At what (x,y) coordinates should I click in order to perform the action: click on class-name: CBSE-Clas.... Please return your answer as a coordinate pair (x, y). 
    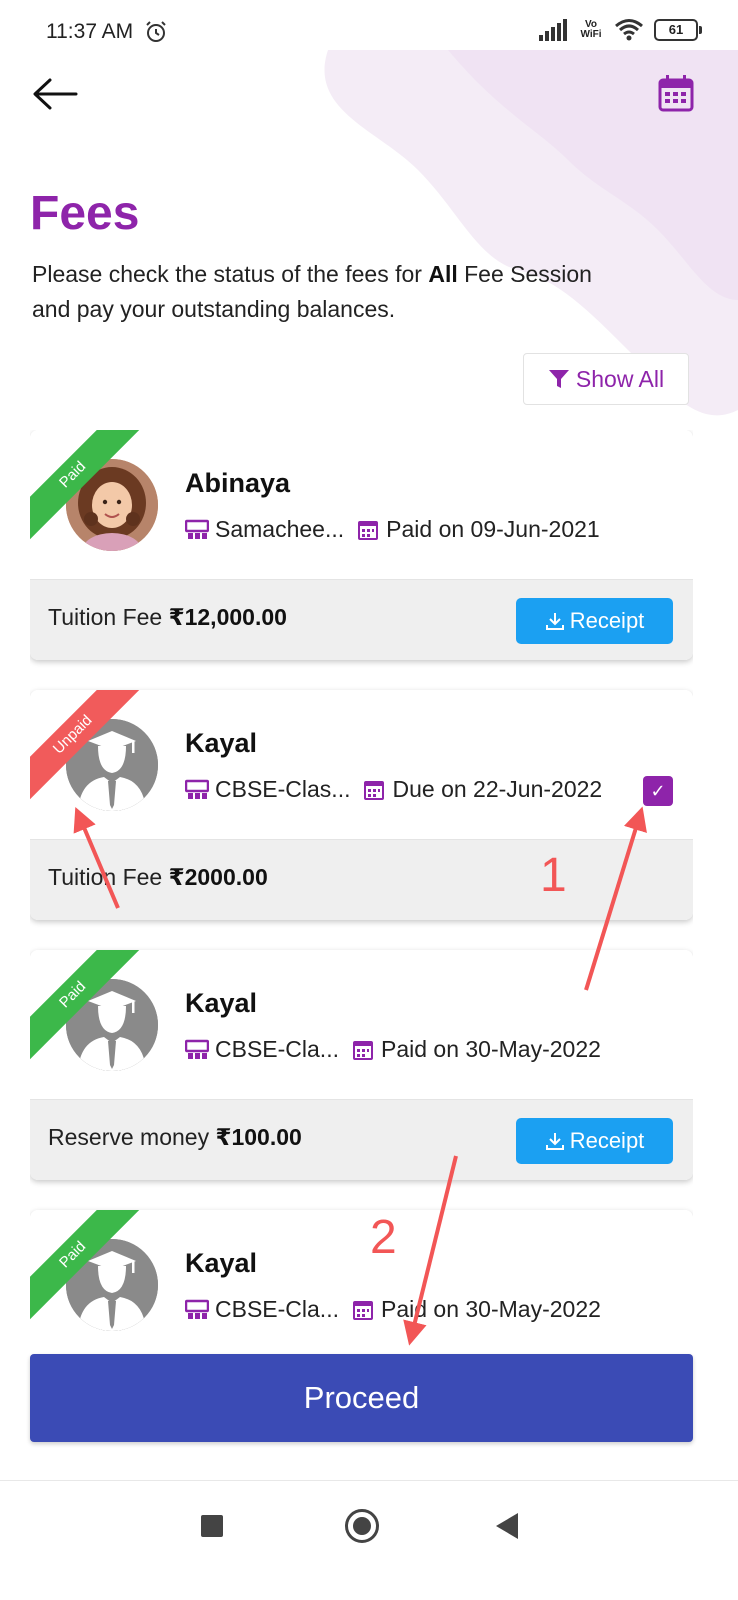
    Looking at the image, I should click on (283, 789).